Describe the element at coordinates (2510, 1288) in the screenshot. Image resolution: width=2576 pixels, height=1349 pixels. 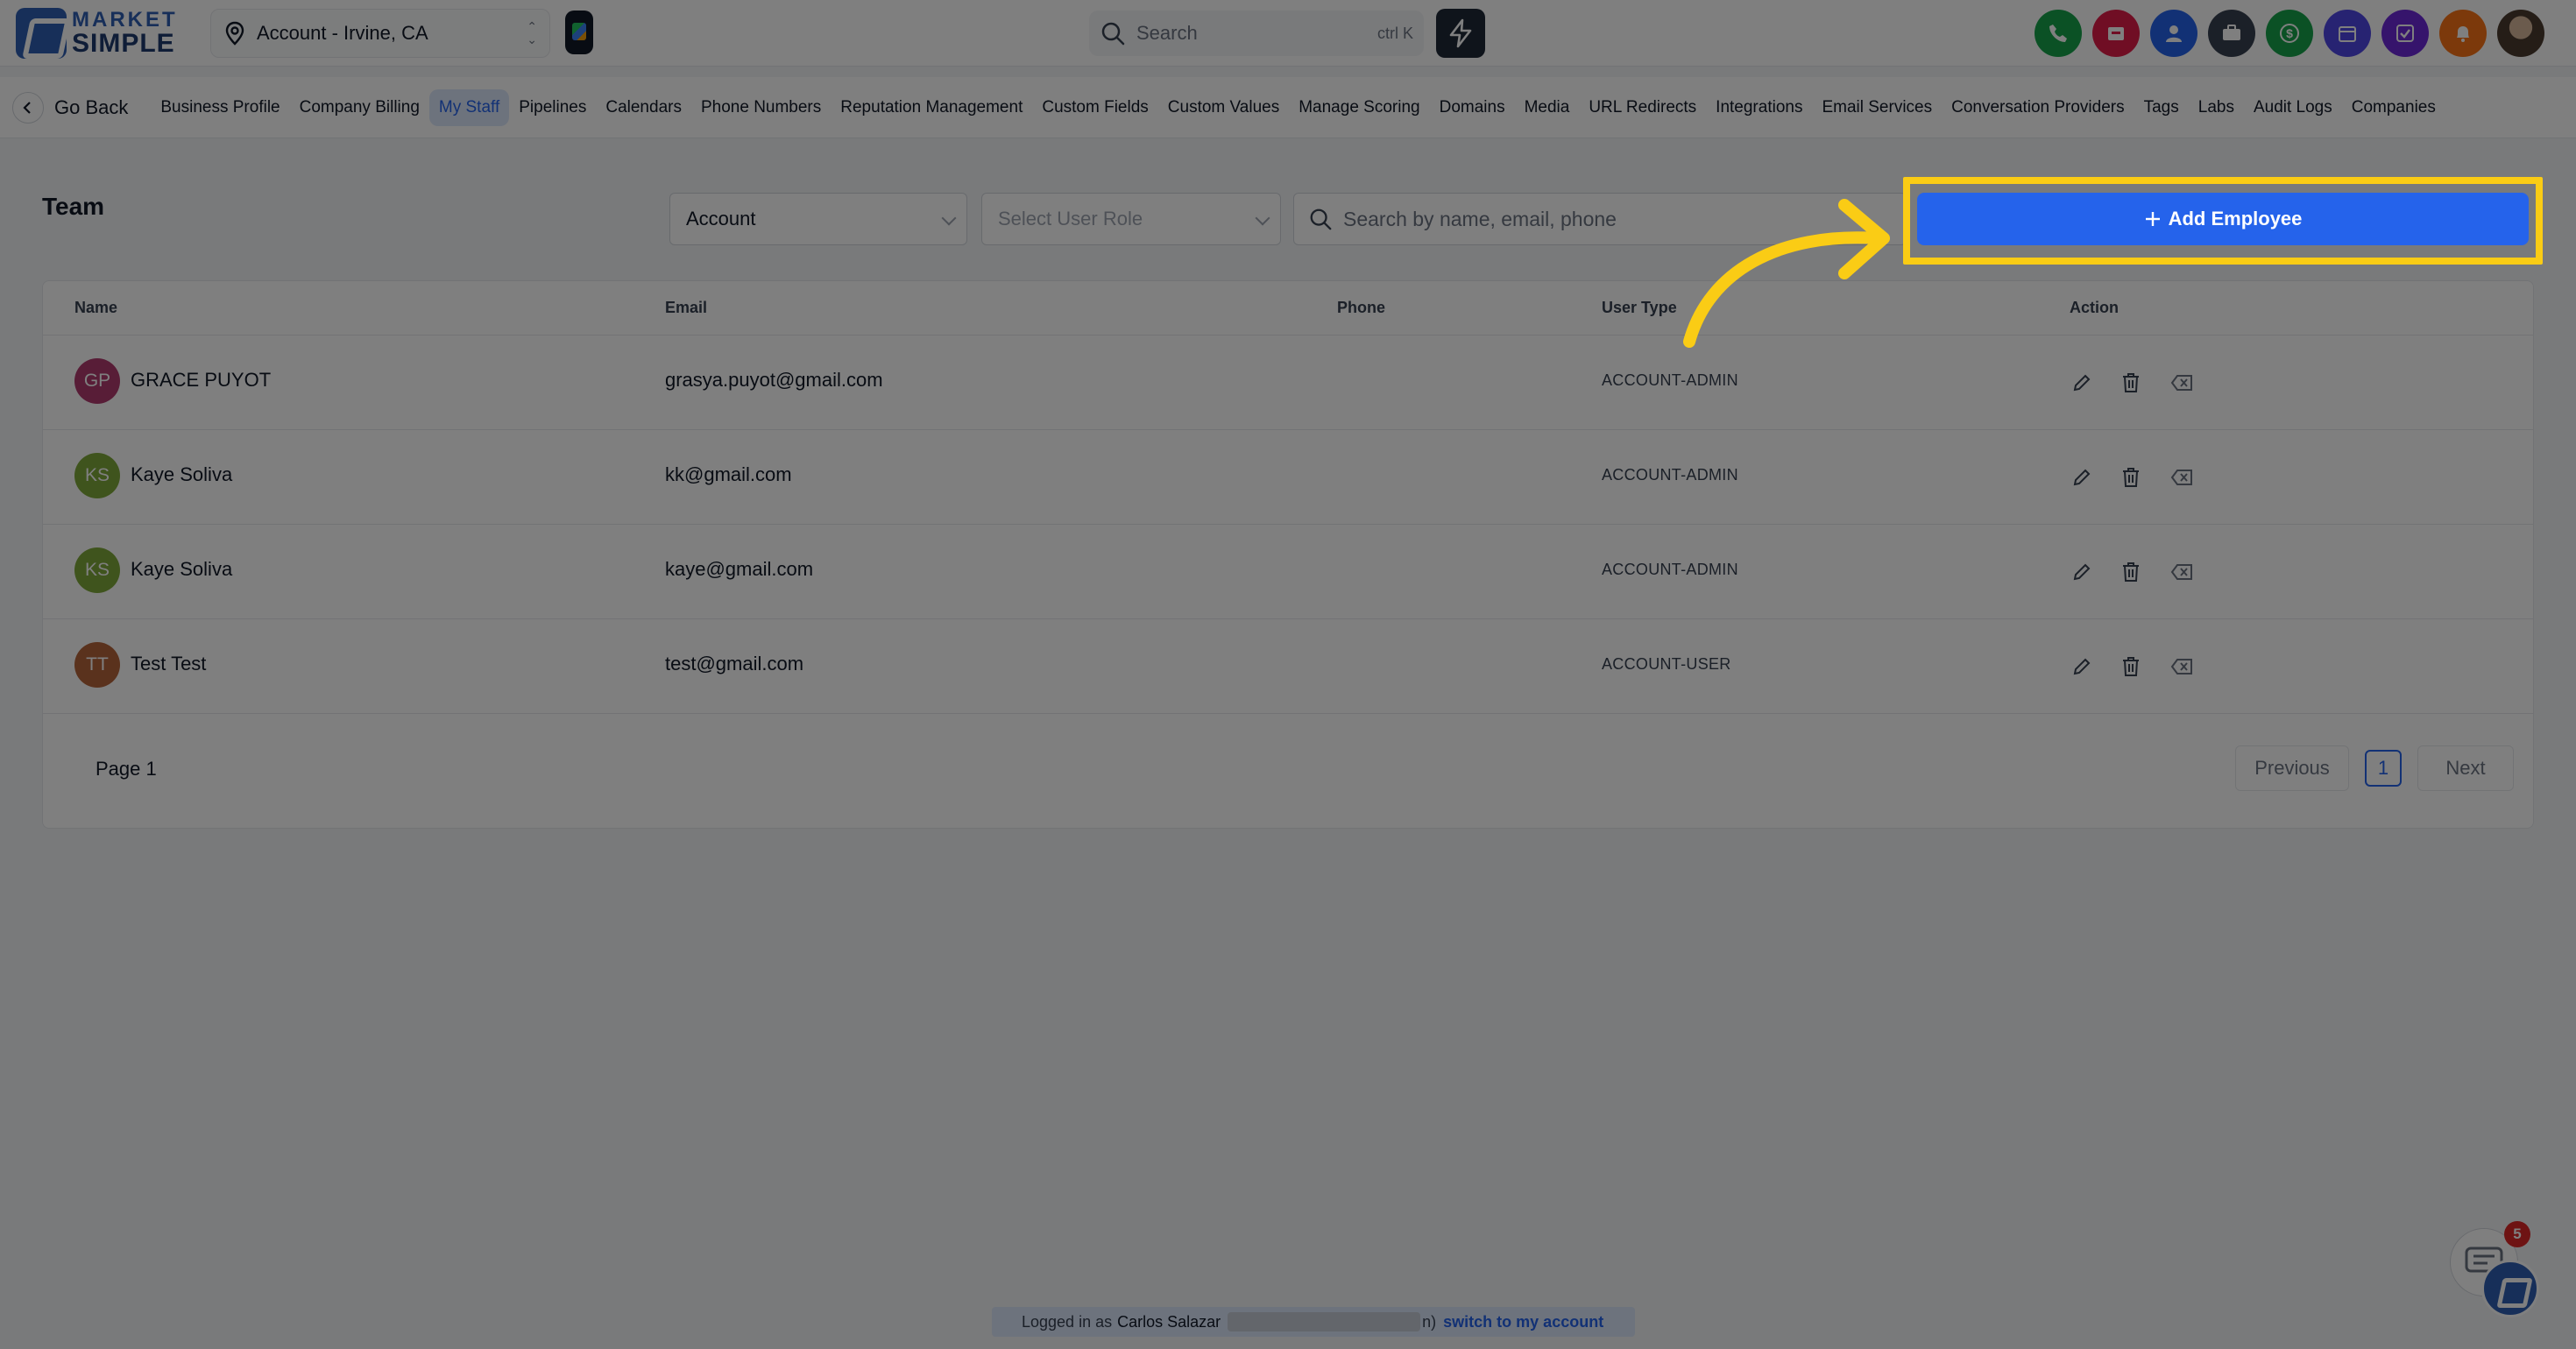
I see `brand-chat-logo-icon` at that location.